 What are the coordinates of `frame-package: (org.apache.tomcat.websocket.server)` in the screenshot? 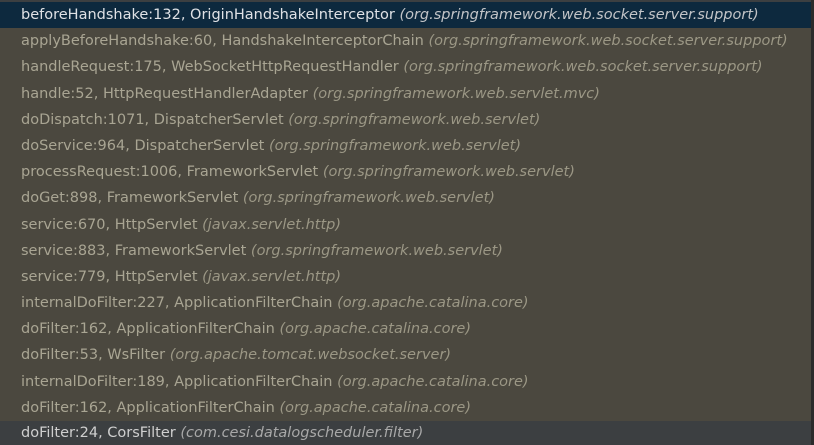 It's located at (310, 355).